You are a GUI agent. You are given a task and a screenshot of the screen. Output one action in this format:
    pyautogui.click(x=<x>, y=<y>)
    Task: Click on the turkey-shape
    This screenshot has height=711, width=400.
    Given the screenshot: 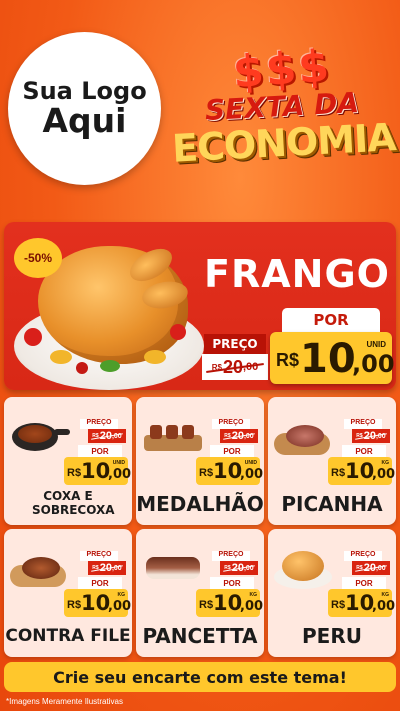 What is the action you would take?
    pyautogui.click(x=303, y=566)
    